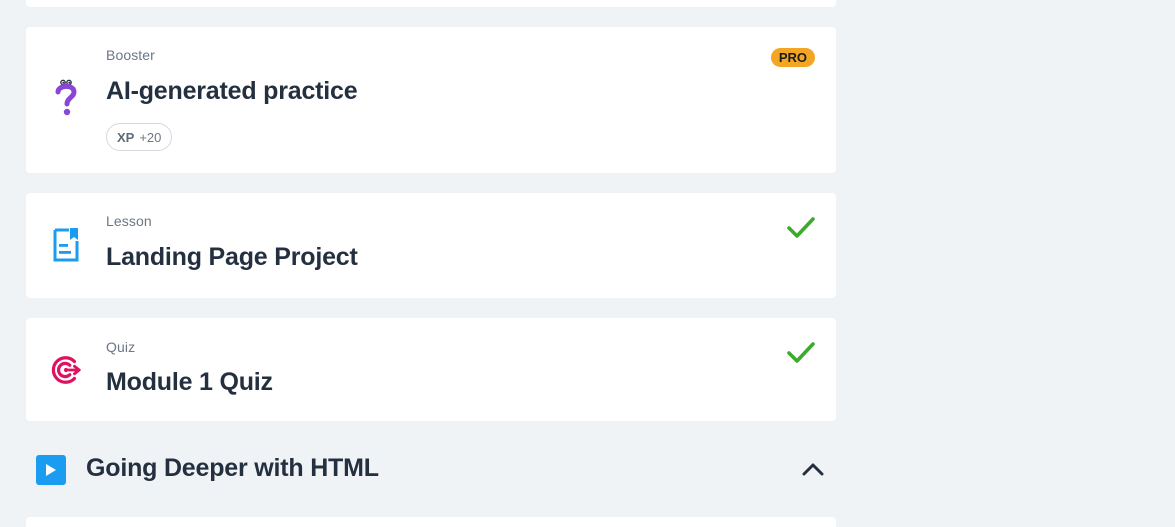 This screenshot has height=527, width=1175. What do you see at coordinates (813, 469) in the screenshot?
I see `chevron-up-icon` at bounding box center [813, 469].